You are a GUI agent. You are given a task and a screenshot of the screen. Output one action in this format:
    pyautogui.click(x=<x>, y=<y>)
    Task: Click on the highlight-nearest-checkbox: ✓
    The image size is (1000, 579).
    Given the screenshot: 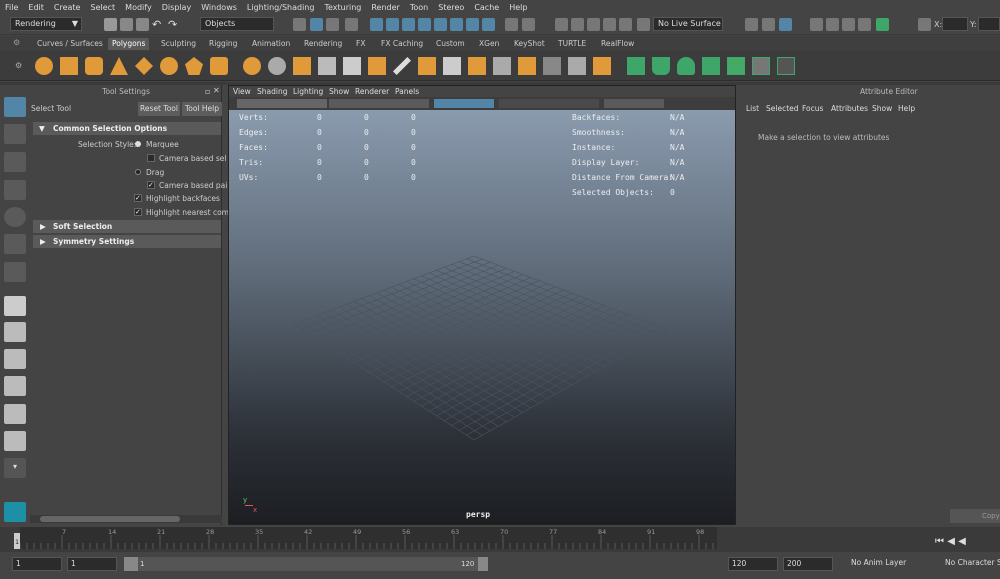 What is the action you would take?
    pyautogui.click(x=138, y=212)
    